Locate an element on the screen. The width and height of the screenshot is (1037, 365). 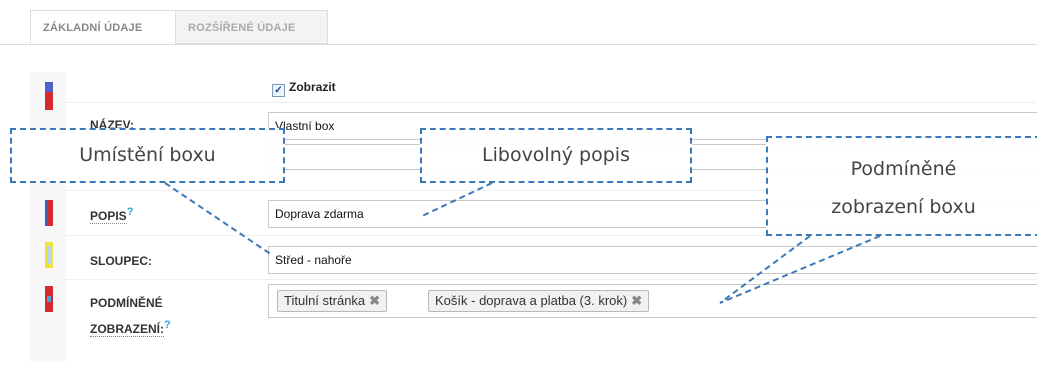
connector-placement is located at coordinates (218, 219).